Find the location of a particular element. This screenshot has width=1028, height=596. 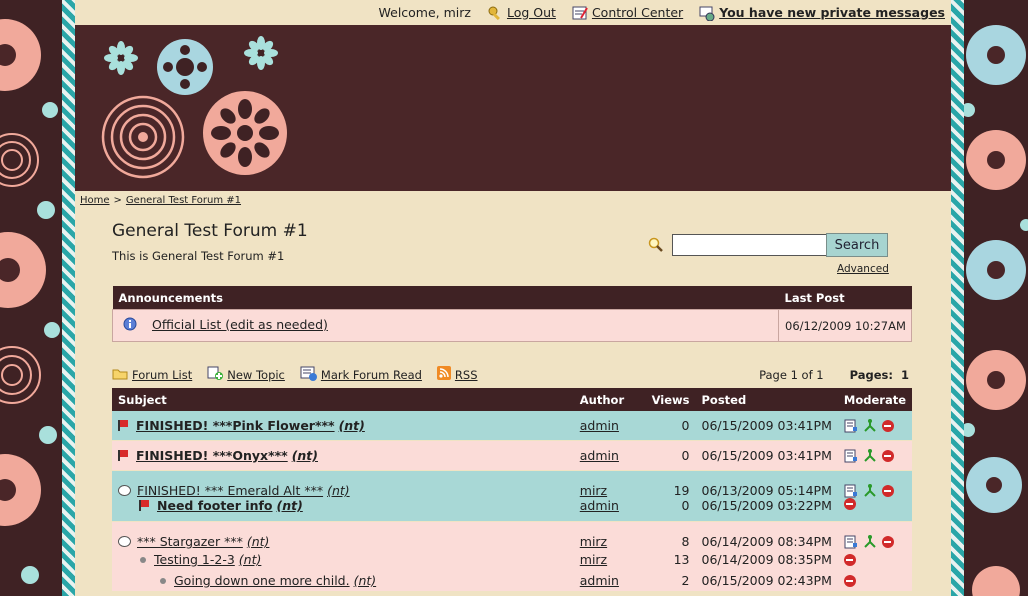

posted-header: Posted is located at coordinates (766, 399).